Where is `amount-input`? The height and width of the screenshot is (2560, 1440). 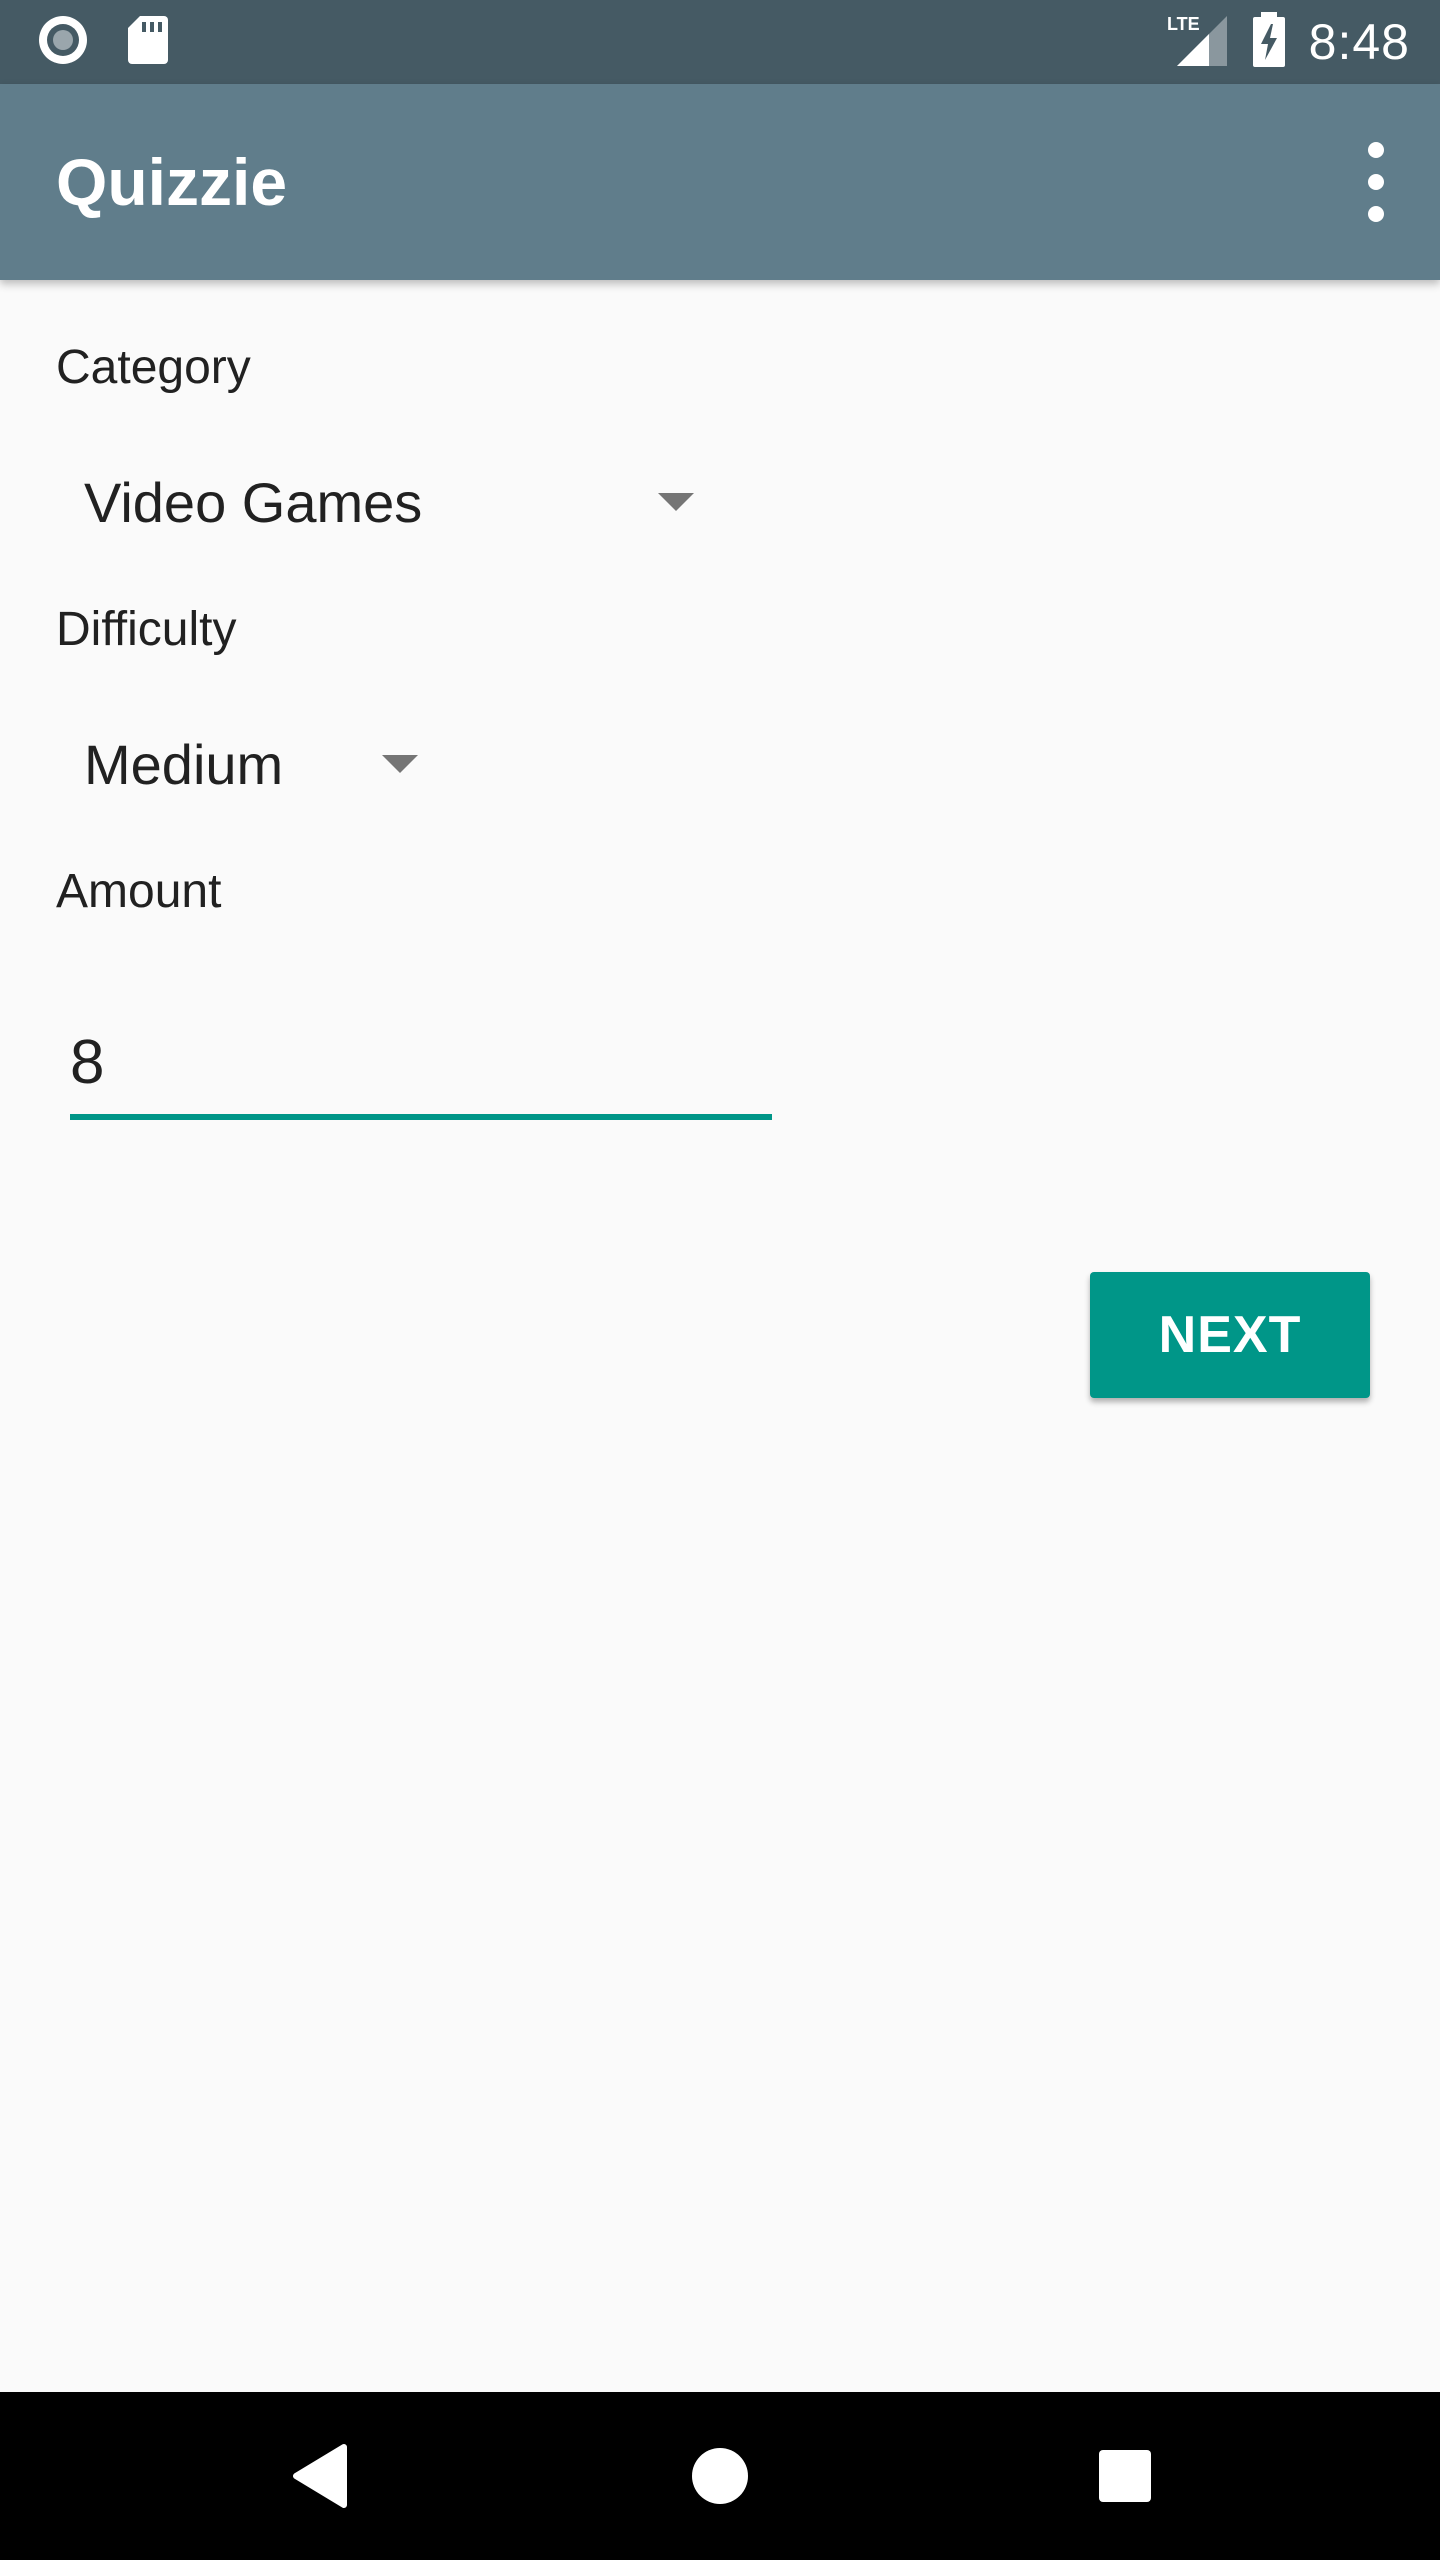
amount-input is located at coordinates (421, 1065).